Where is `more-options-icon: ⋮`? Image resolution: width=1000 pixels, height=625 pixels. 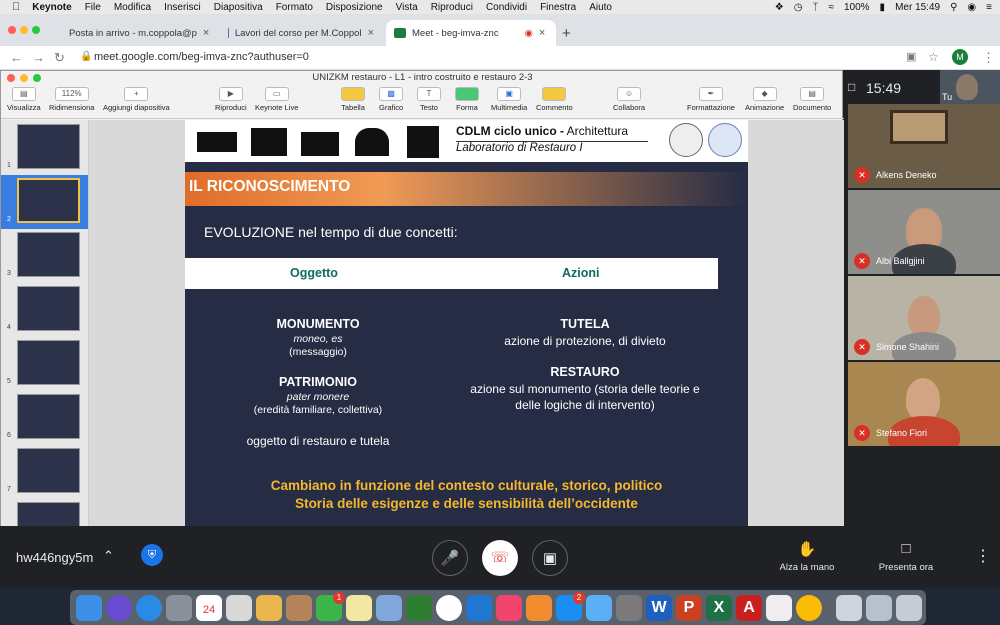
more-options-icon: ⋮ is located at coordinates (983, 556).